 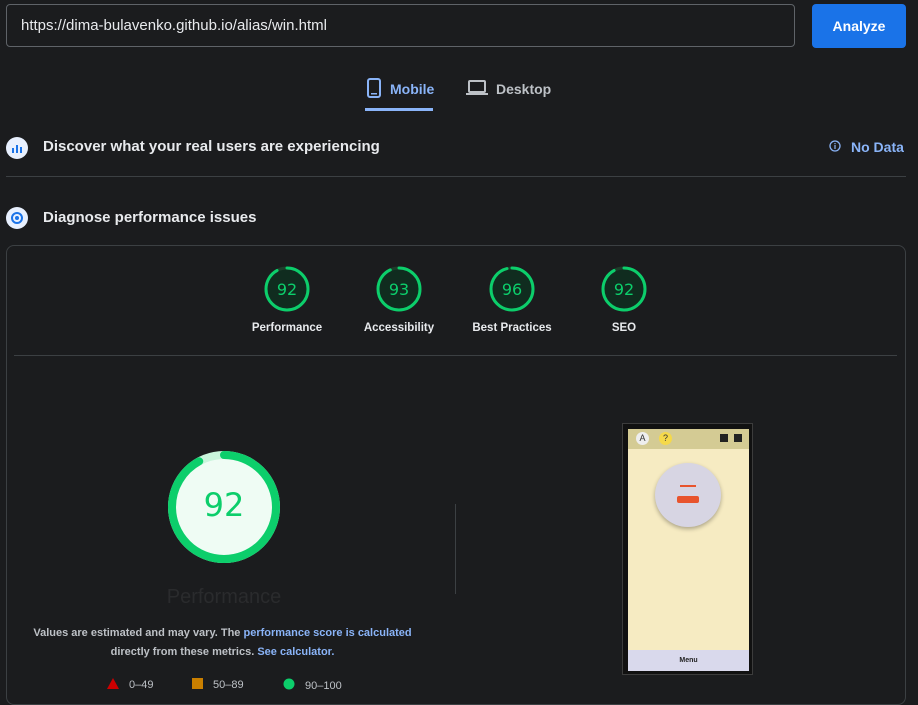 I want to click on info-icon, so click(x=835, y=147).